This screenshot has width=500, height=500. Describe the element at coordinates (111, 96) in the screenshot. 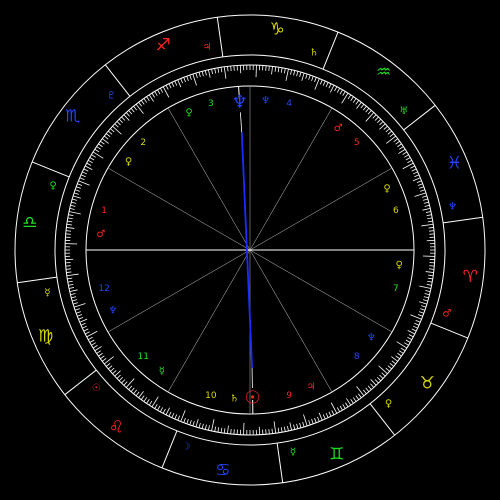

I see `sign-ruler-icon: ♇` at that location.